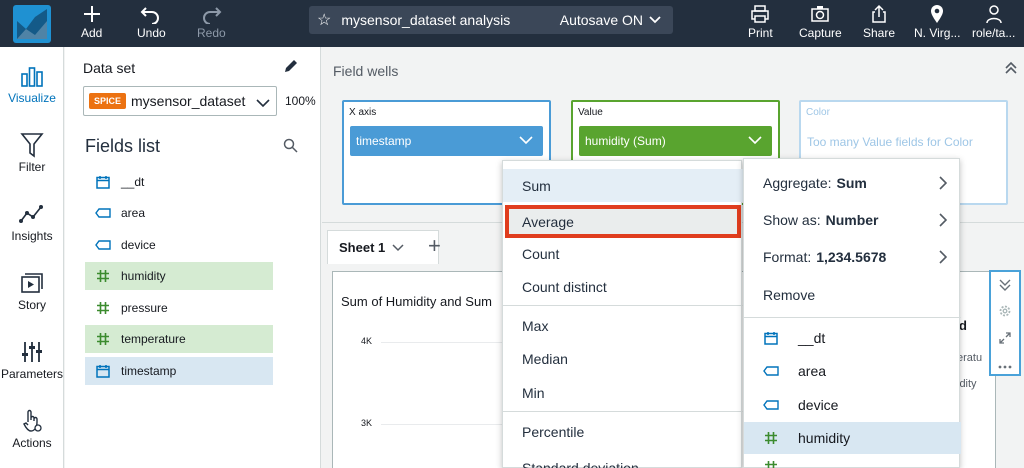  I want to click on undo-button: Undo, so click(151, 21).